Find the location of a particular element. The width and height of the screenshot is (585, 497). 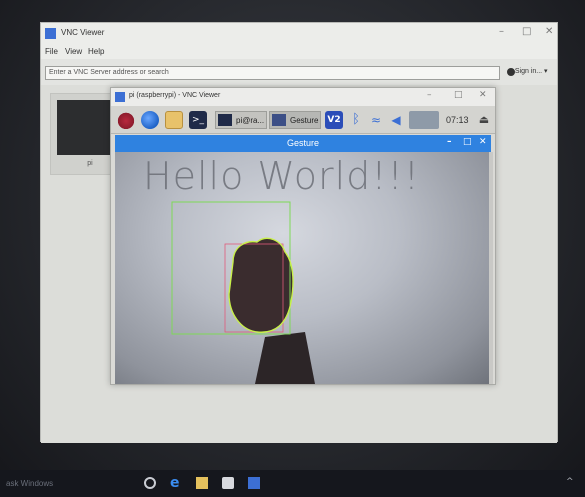

menu-file: File is located at coordinates (51, 51).